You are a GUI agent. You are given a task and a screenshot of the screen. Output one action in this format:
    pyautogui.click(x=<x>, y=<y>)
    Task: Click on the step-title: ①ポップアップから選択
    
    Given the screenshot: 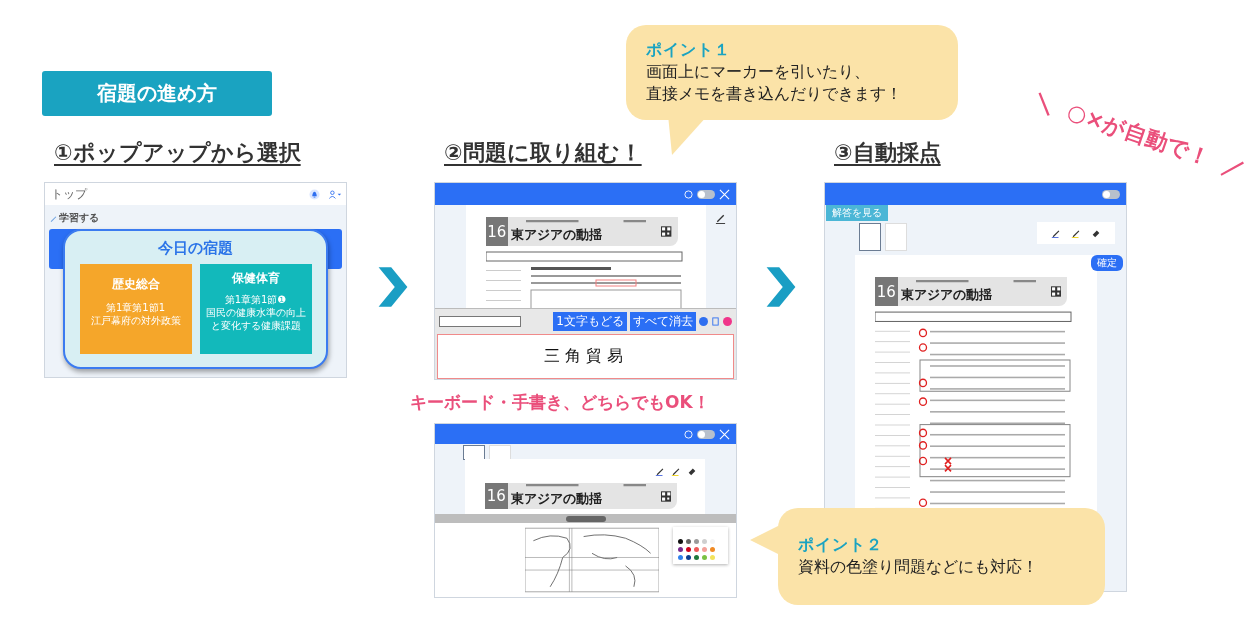 What is the action you would take?
    pyautogui.click(x=177, y=153)
    